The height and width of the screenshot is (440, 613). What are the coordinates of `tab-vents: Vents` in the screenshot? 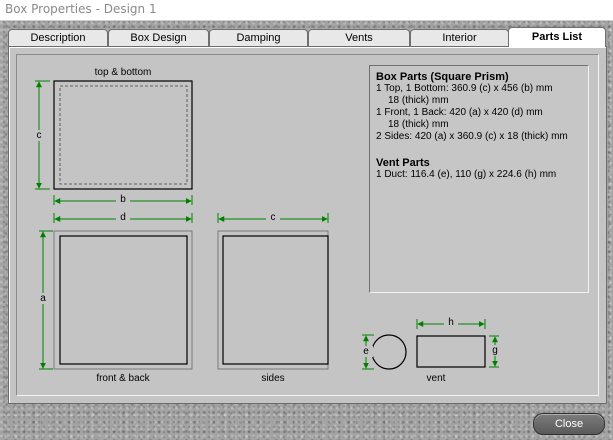 It's located at (359, 37).